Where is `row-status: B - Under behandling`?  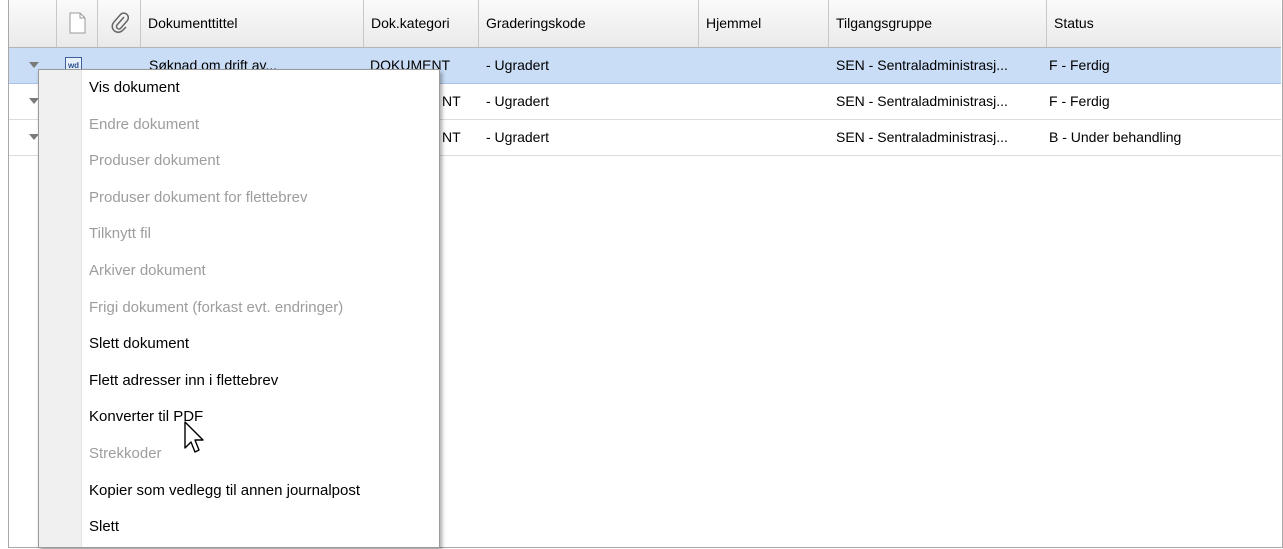
row-status: B - Under behandling is located at coordinates (1115, 137).